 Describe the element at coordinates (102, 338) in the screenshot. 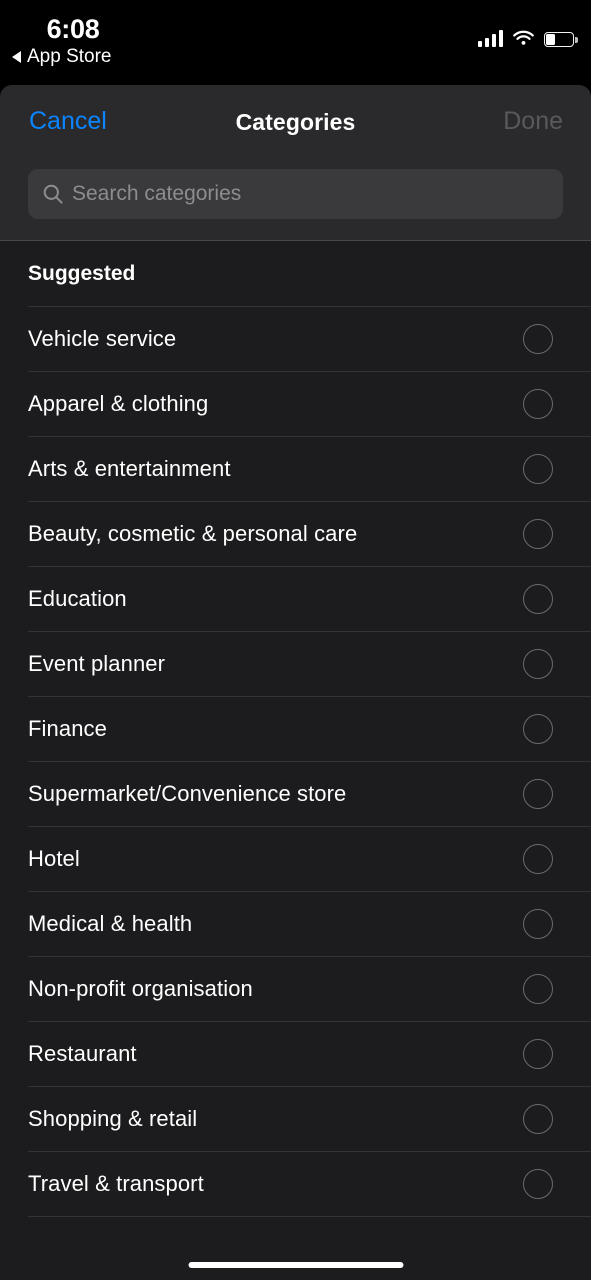

I see `category-label: Vehicle service` at that location.